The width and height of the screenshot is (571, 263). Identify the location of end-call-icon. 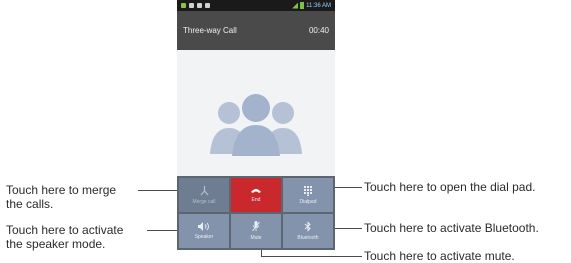
(256, 191).